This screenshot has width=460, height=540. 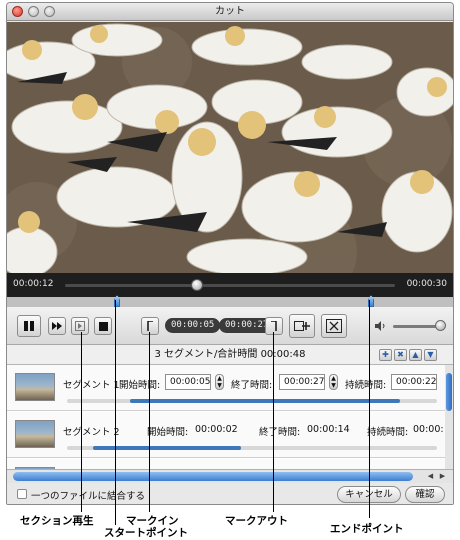 What do you see at coordinates (91, 385) in the screenshot?
I see `segment-1-name: セグメント 1` at bounding box center [91, 385].